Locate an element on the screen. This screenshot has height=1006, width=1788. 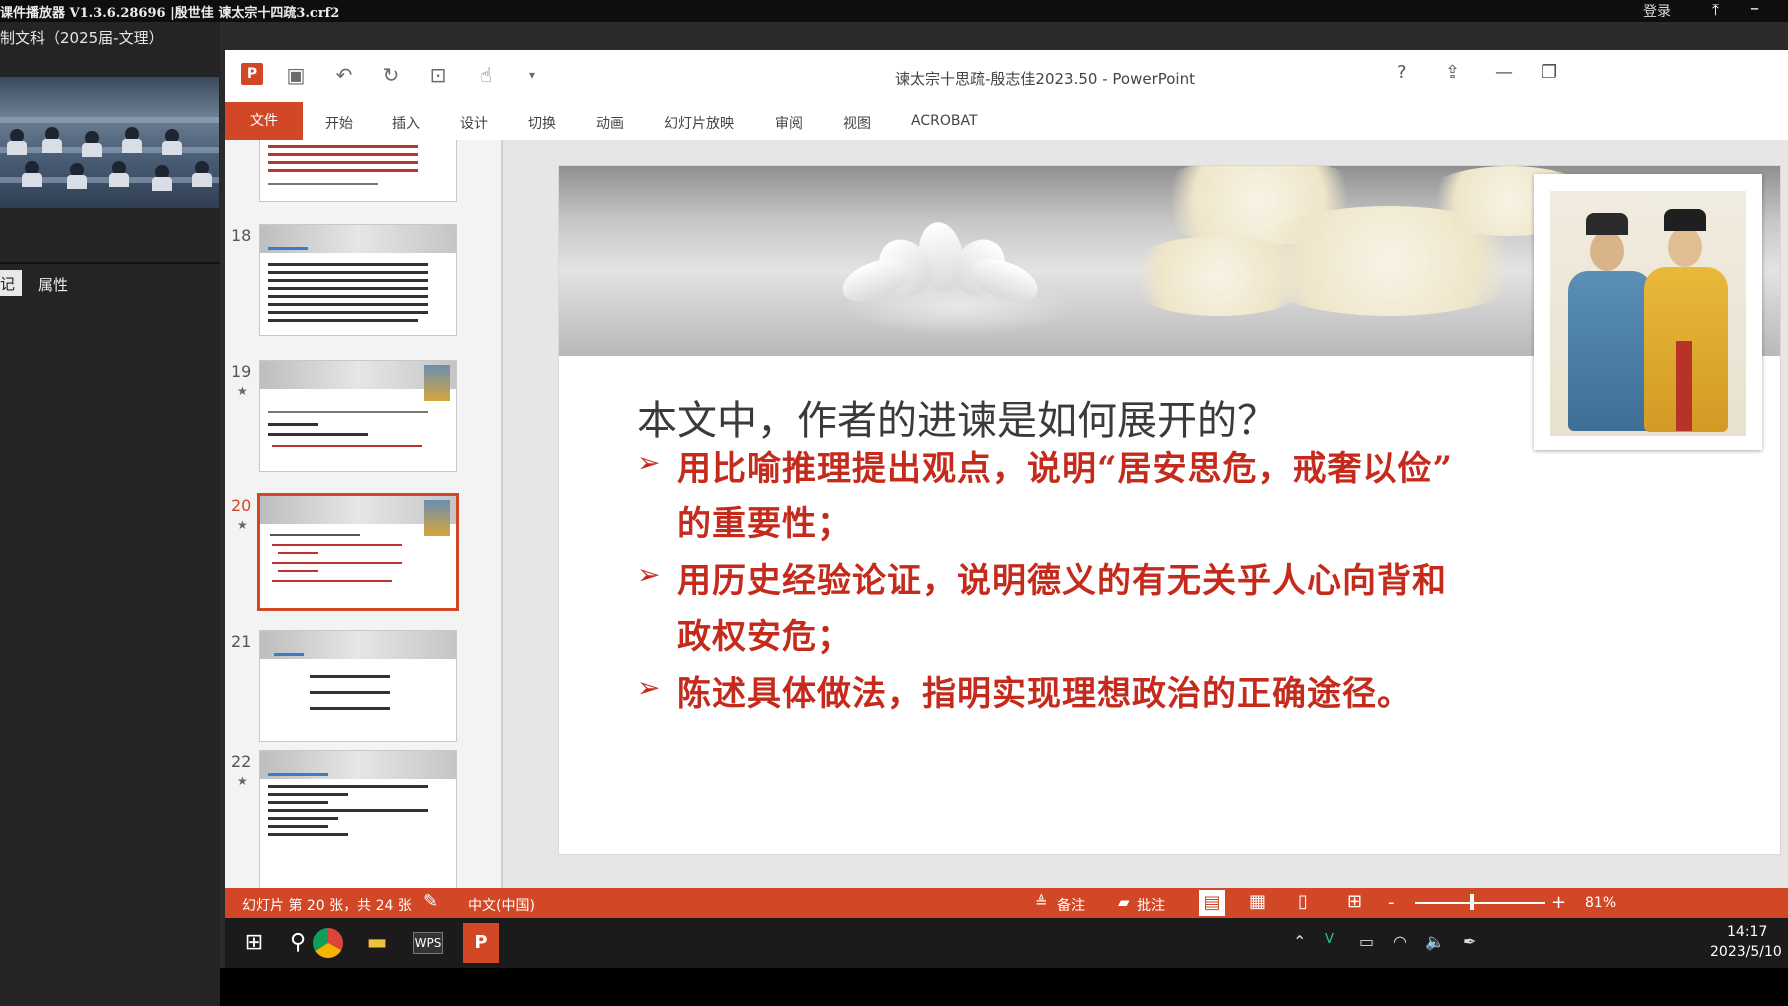
zoom-in-button: + is located at coordinates (1558, 902).